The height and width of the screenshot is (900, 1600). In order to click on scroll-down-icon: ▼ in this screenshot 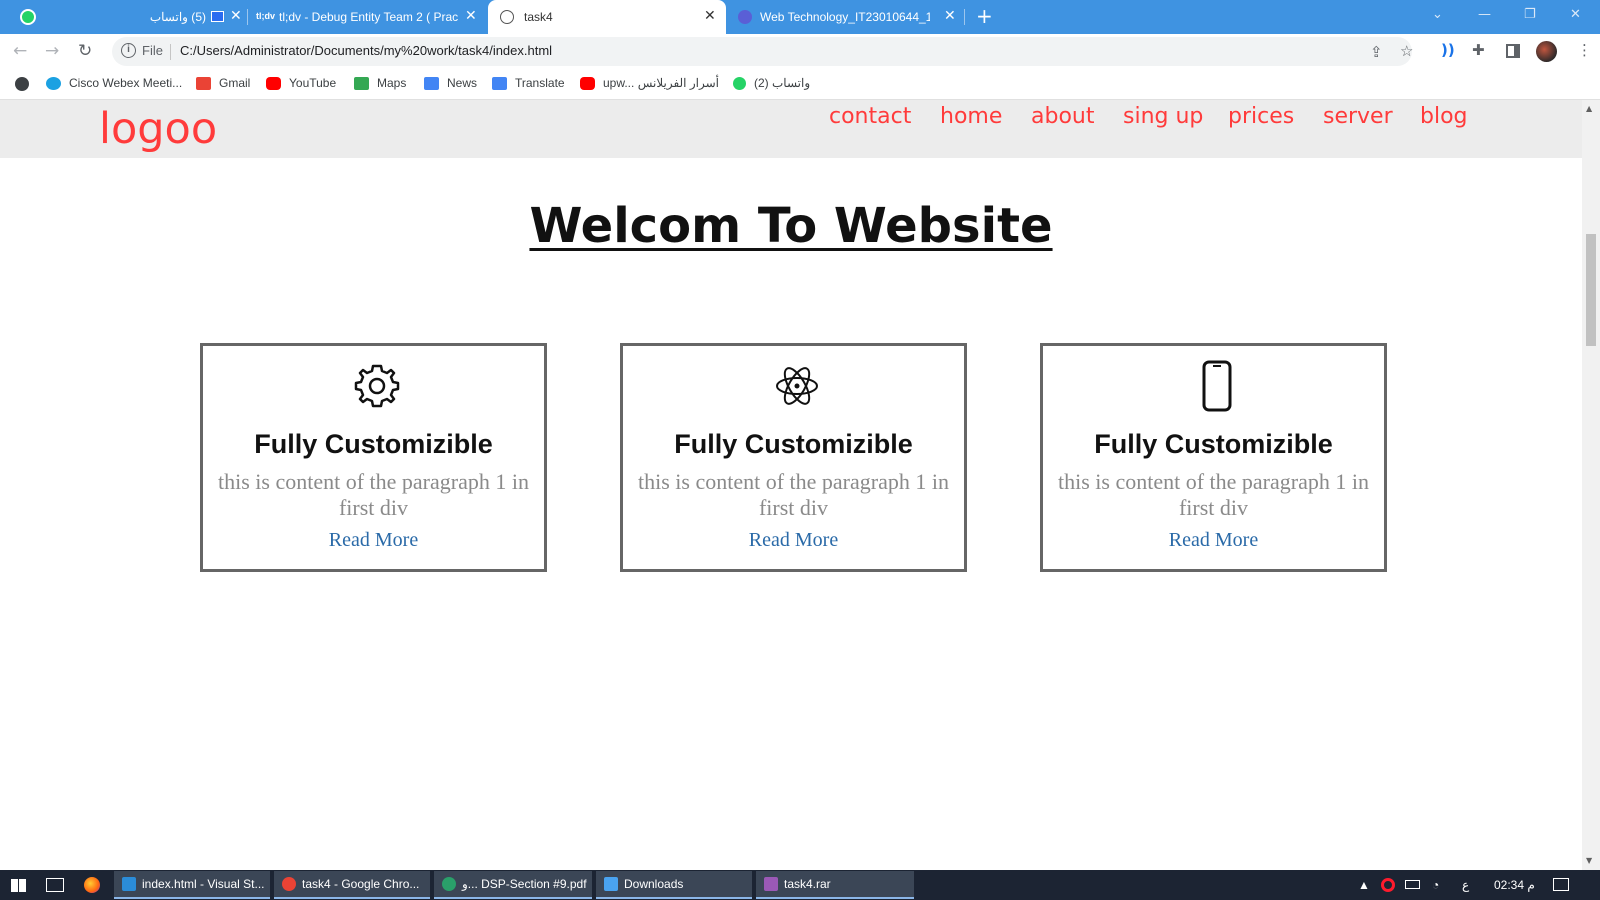, I will do `click(1589, 860)`.